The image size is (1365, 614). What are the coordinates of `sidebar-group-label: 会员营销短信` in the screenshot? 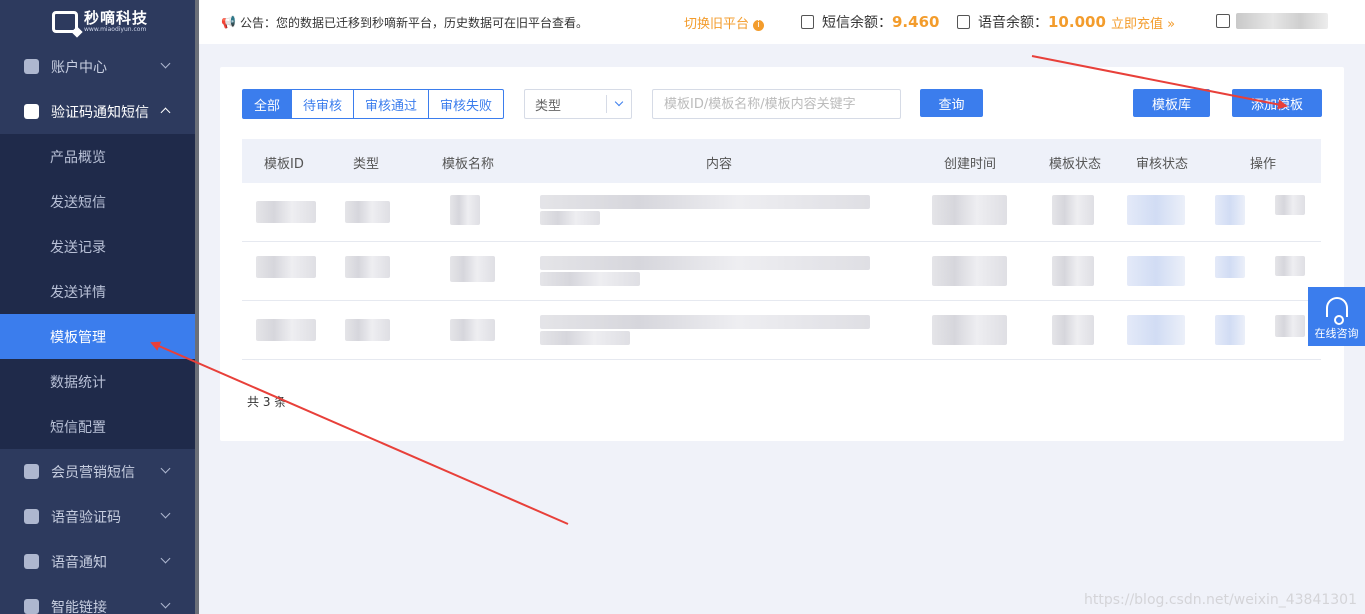 It's located at (93, 472).